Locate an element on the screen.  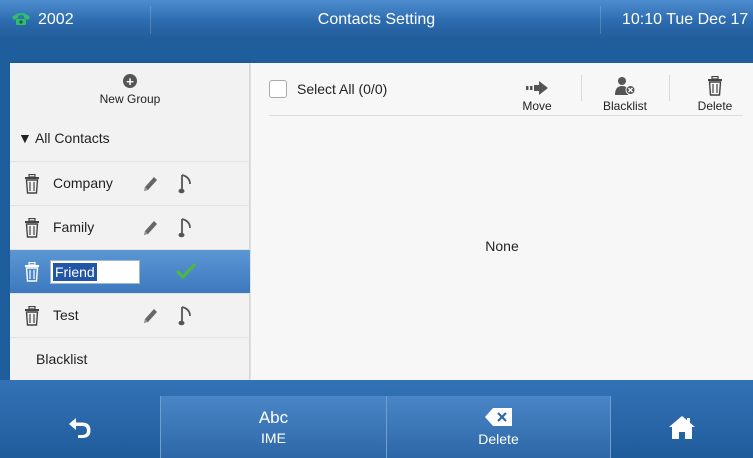
select-all-label: Select All (0/0) is located at coordinates (342, 89).